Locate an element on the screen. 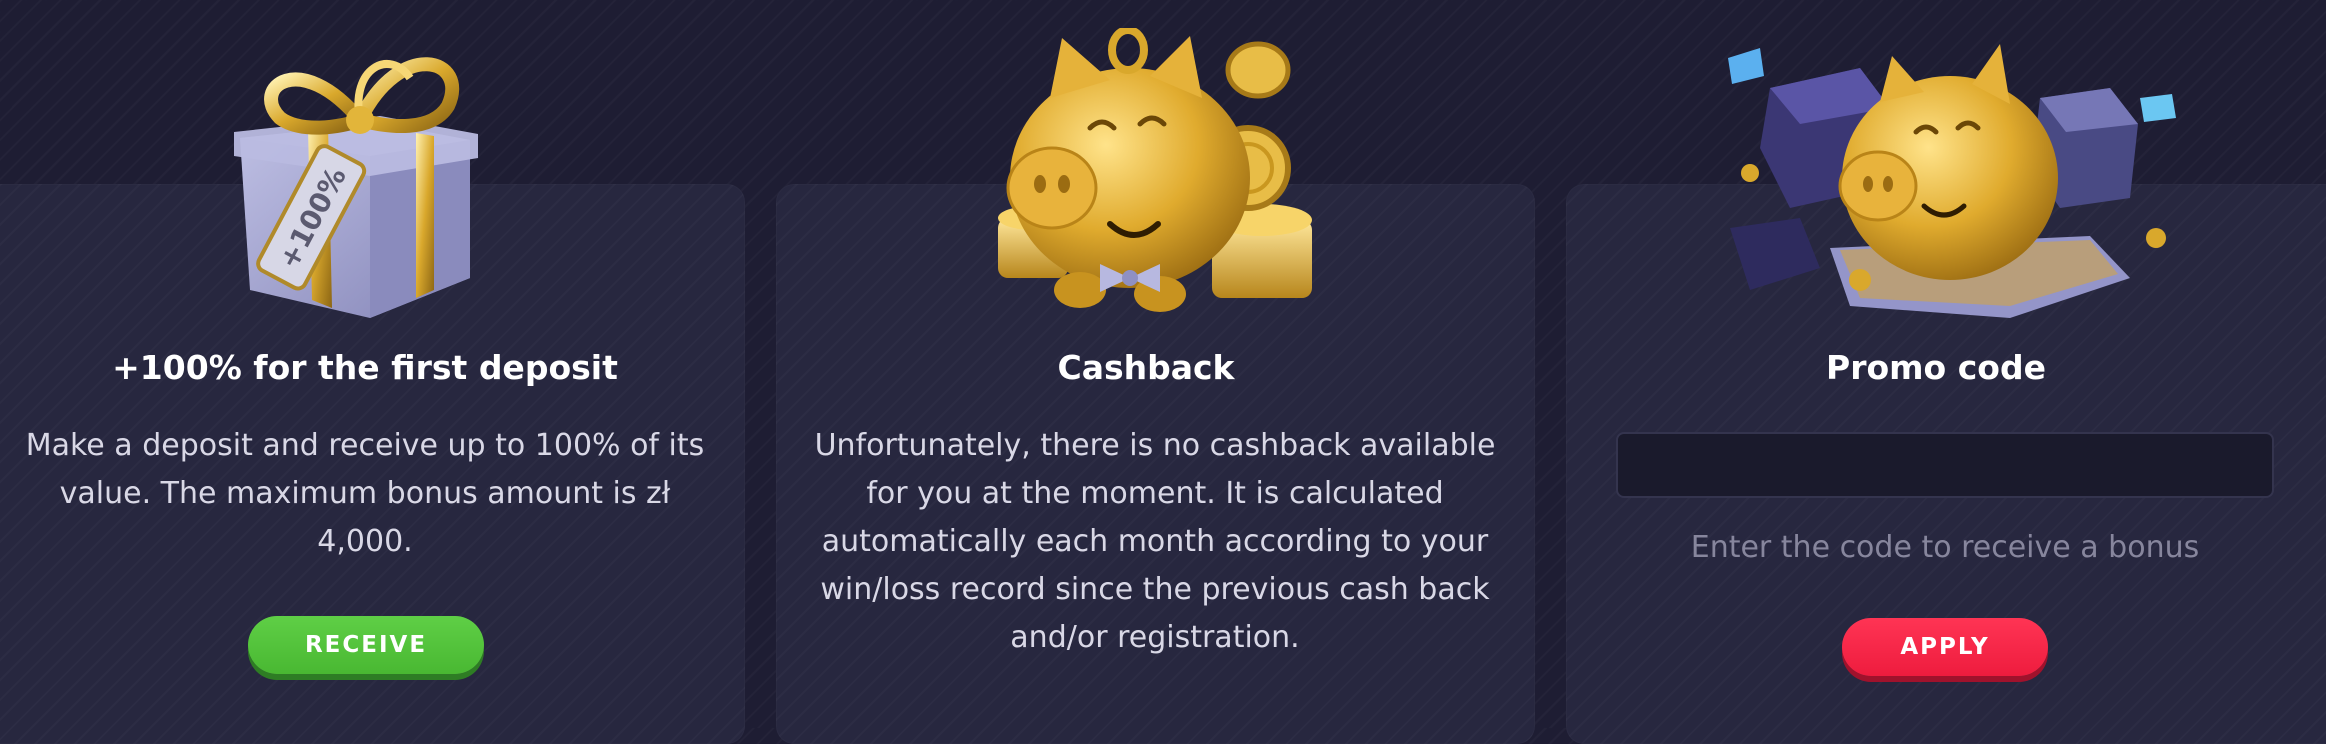 The width and height of the screenshot is (2326, 744). promo-code-hint: Enter the code to receive a bonus is located at coordinates (1945, 547).